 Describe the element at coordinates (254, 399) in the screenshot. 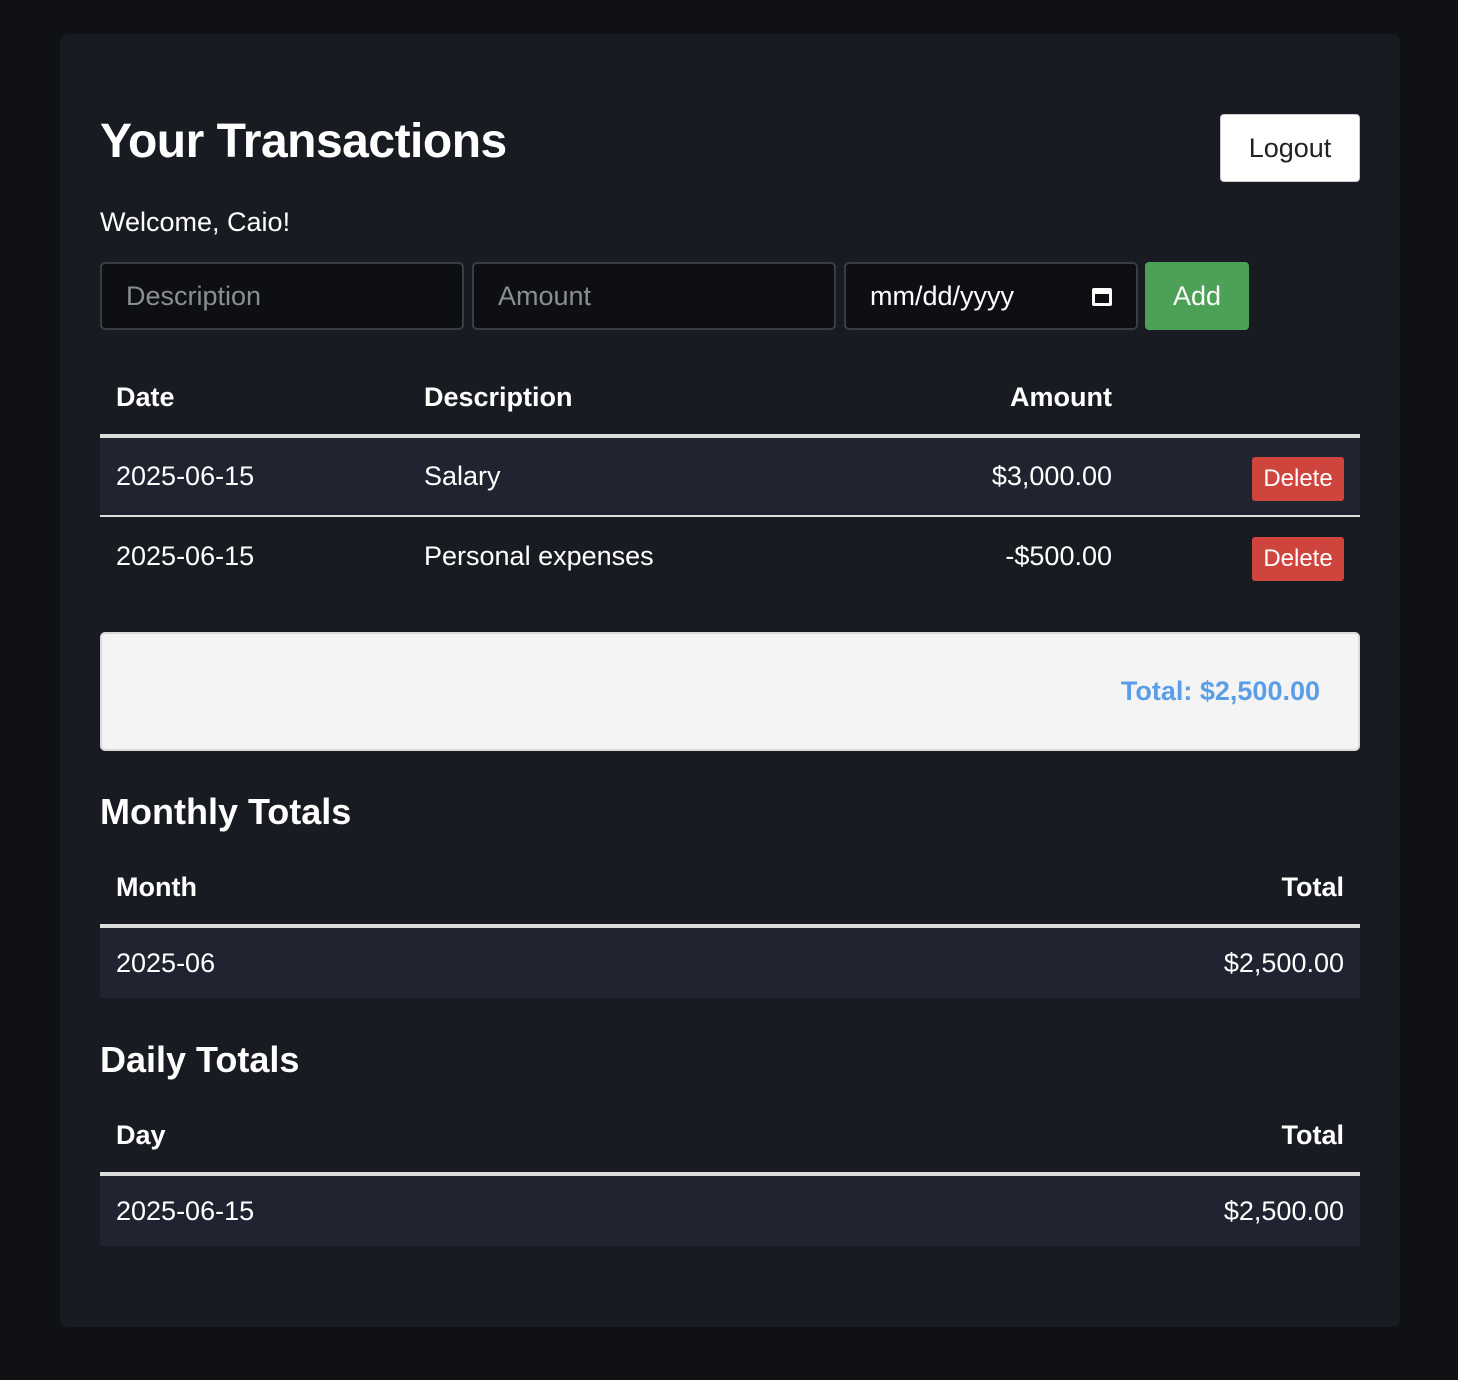

I see `column-header-date: Date` at that location.